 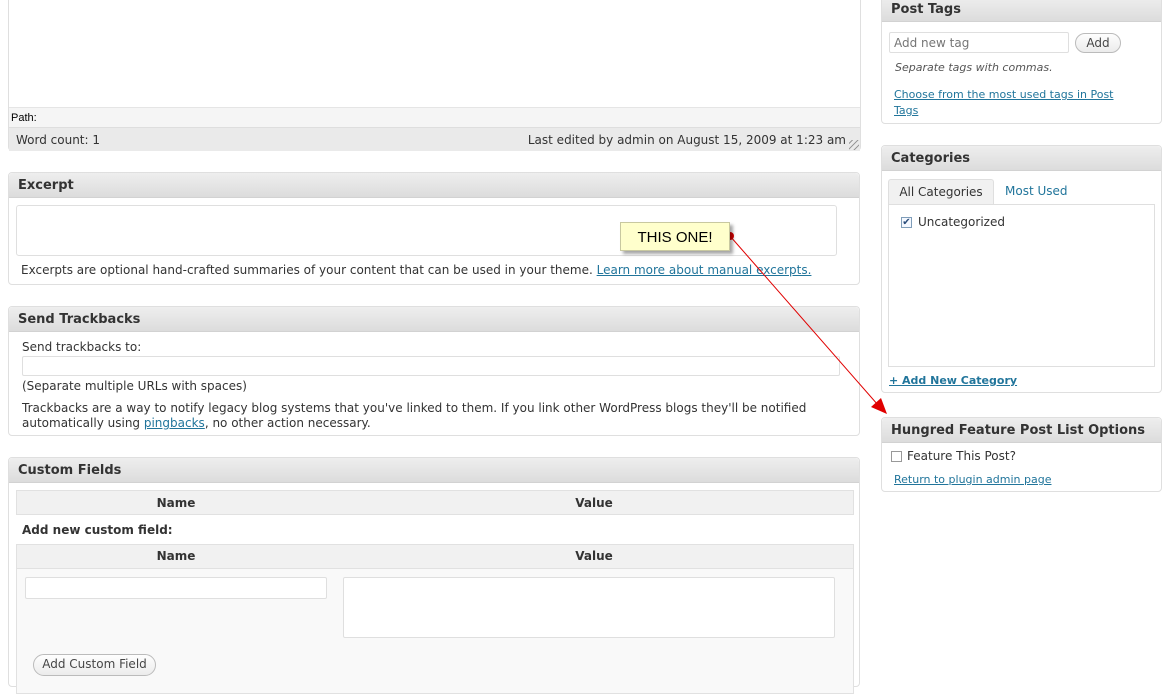 What do you see at coordinates (979, 42) in the screenshot?
I see `new-tag-input` at bounding box center [979, 42].